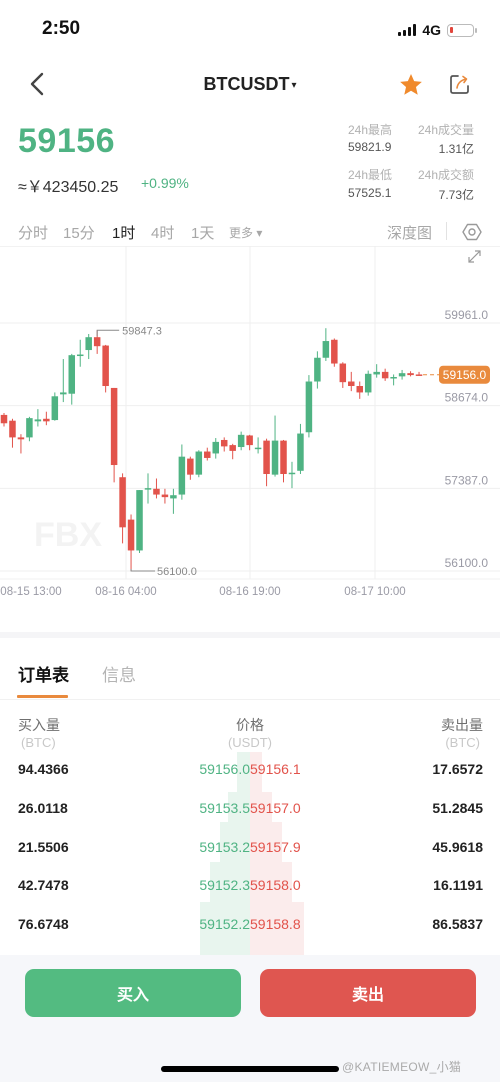 This screenshot has width=500, height=1082. Describe the element at coordinates (275, 847) in the screenshot. I see `ask-price: 59157.9` at that location.